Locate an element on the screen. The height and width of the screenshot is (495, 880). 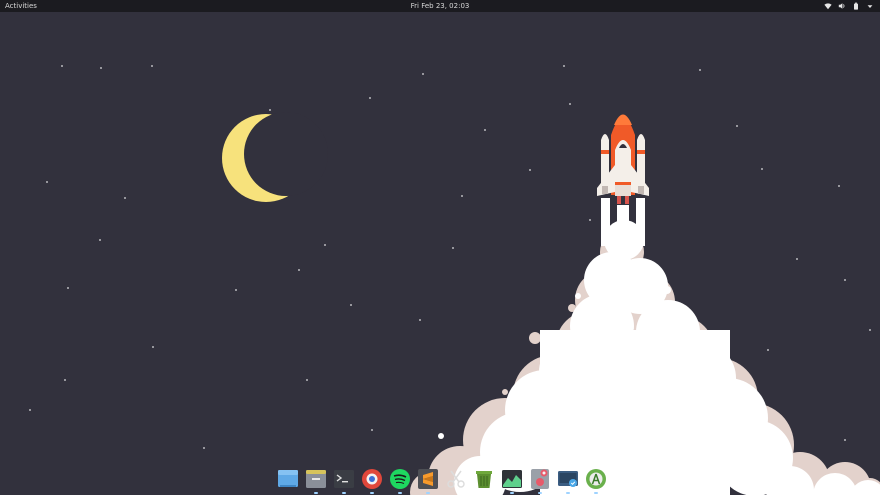
dock-item-browser is located at coordinates (372, 480).